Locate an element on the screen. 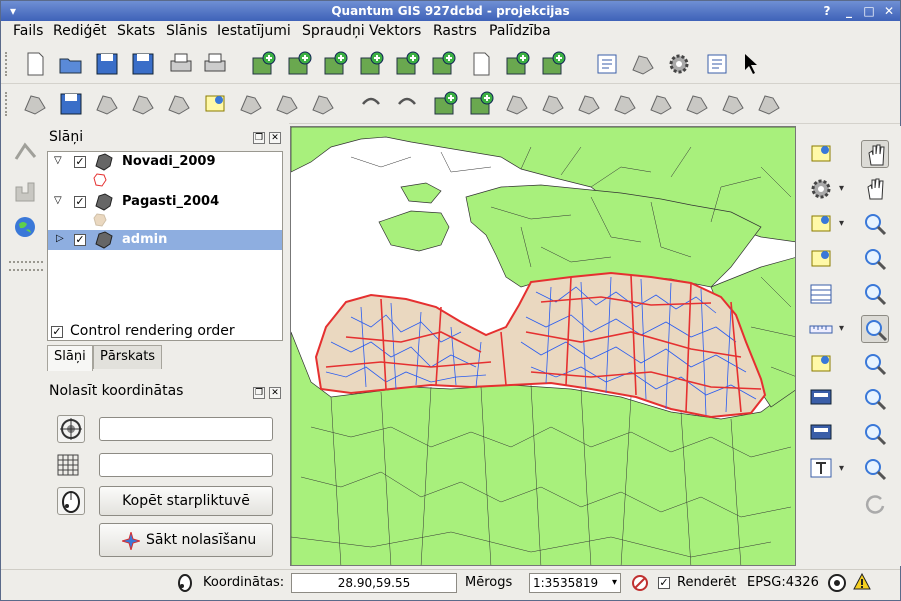 The height and width of the screenshot is (601, 901). zoom-out-button is located at coordinates (875, 259).